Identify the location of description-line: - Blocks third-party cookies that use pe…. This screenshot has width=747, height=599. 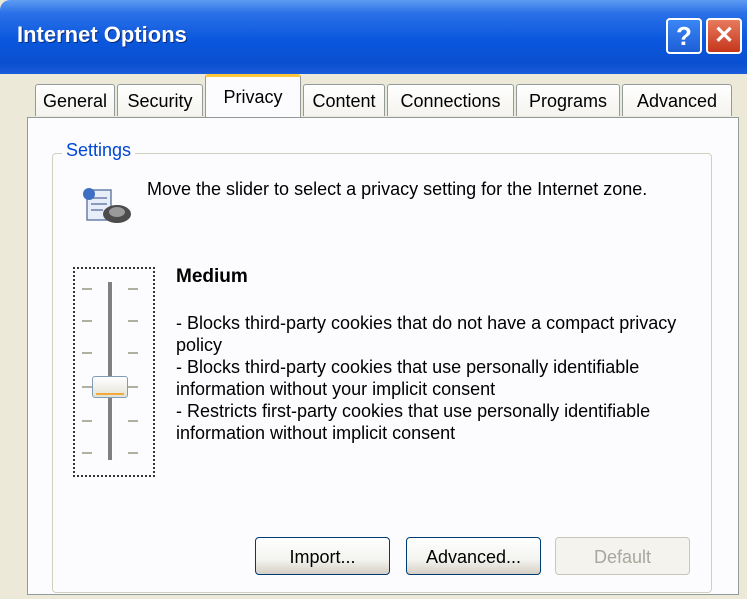
(408, 378).